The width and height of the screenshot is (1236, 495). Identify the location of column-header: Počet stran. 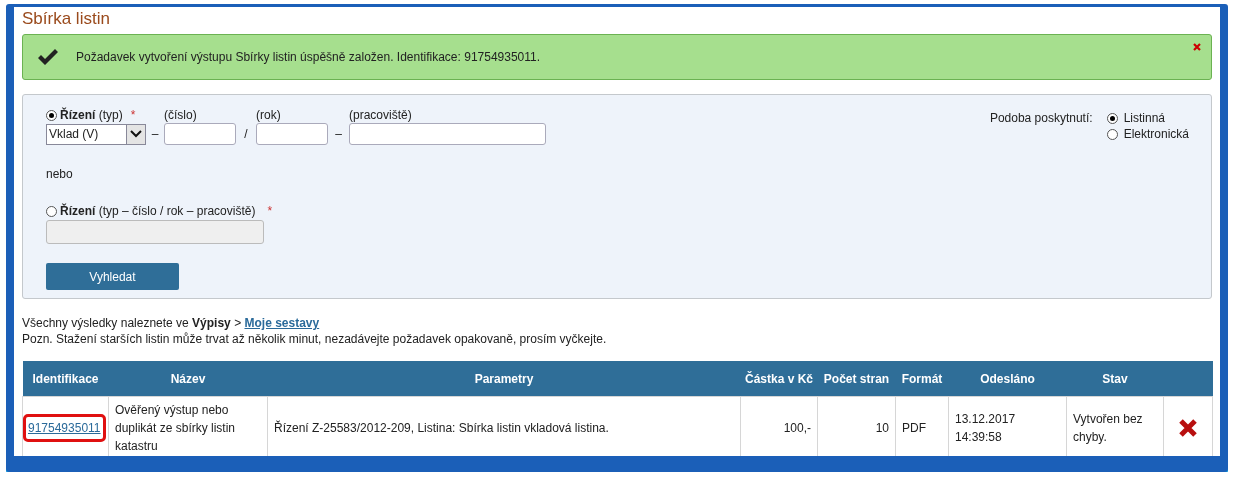
(856, 379).